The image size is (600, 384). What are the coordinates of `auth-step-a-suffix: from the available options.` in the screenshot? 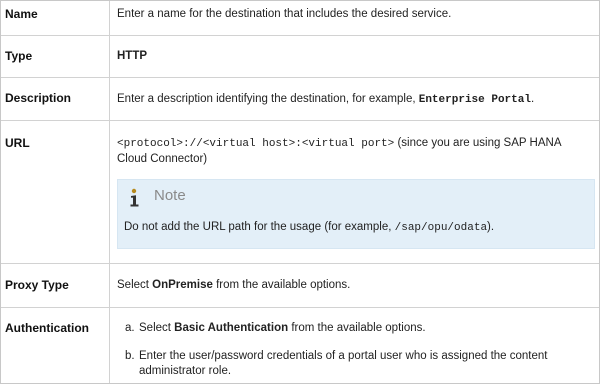 It's located at (357, 328).